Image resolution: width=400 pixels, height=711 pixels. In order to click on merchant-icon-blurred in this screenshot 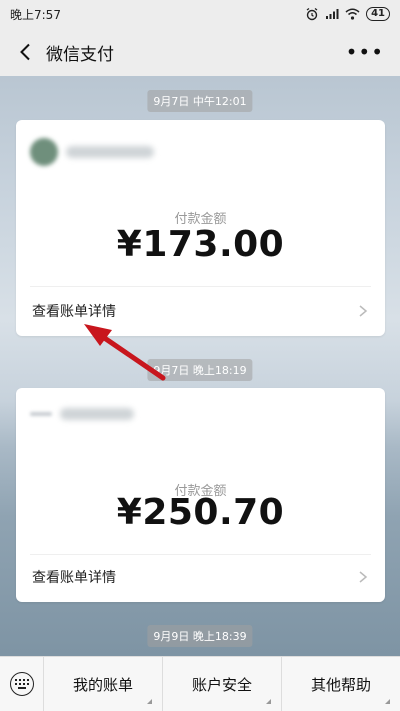, I will do `click(41, 414)`.